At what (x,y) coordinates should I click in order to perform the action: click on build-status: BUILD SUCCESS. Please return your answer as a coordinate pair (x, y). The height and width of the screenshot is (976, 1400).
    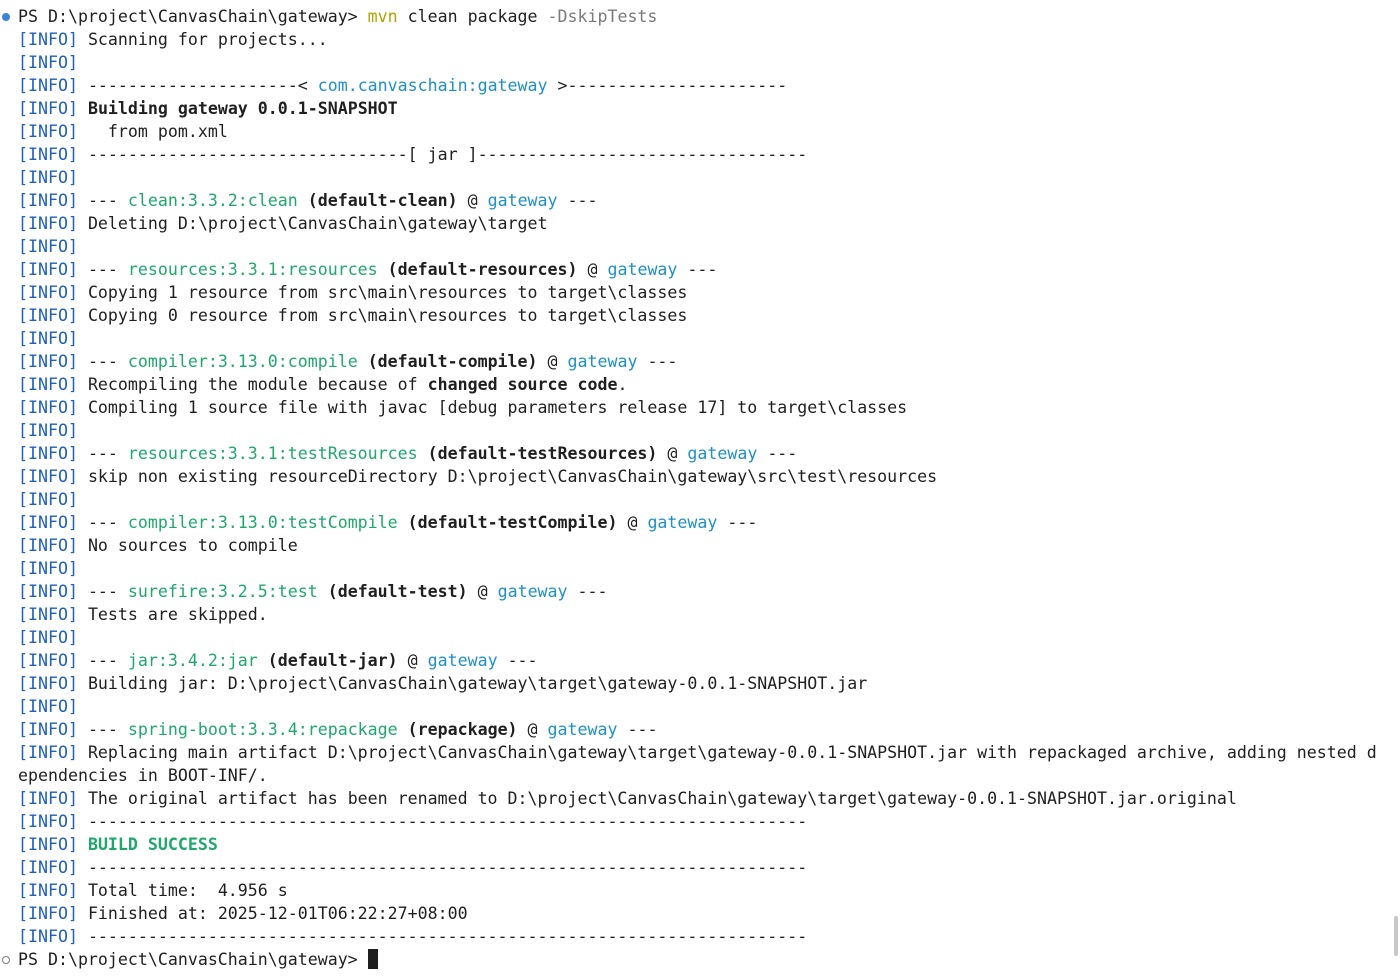
    Looking at the image, I should click on (152, 844).